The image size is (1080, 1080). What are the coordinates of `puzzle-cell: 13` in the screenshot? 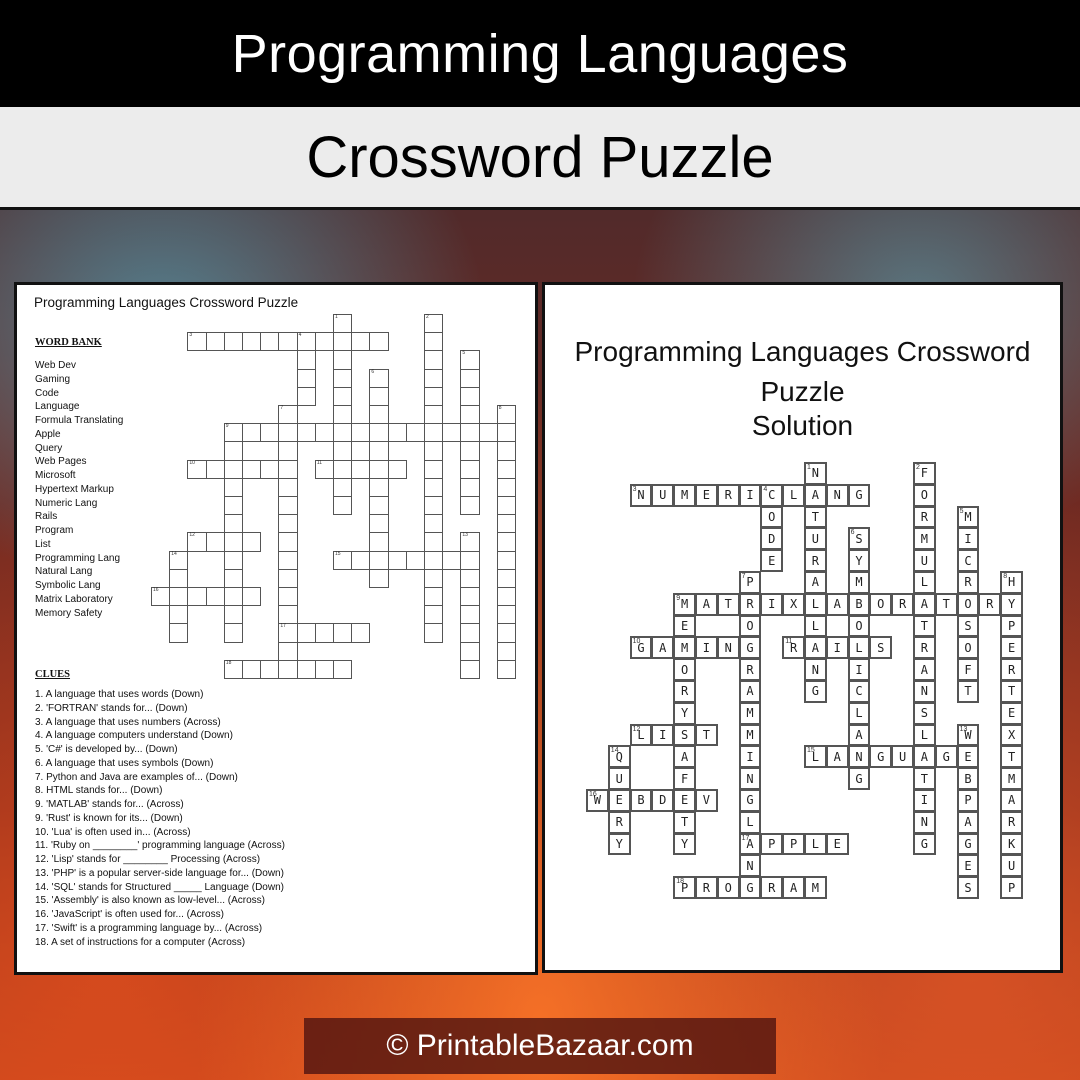 It's located at (470, 542).